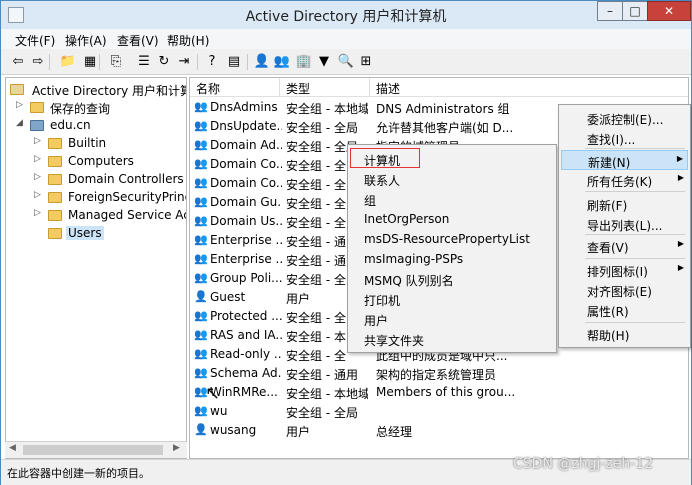 The height and width of the screenshot is (485, 692). What do you see at coordinates (282, 62) in the screenshot?
I see `new-group-icon: 👥` at bounding box center [282, 62].